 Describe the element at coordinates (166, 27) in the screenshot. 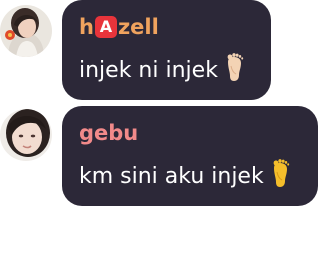

I see `author-name: h A zell` at that location.